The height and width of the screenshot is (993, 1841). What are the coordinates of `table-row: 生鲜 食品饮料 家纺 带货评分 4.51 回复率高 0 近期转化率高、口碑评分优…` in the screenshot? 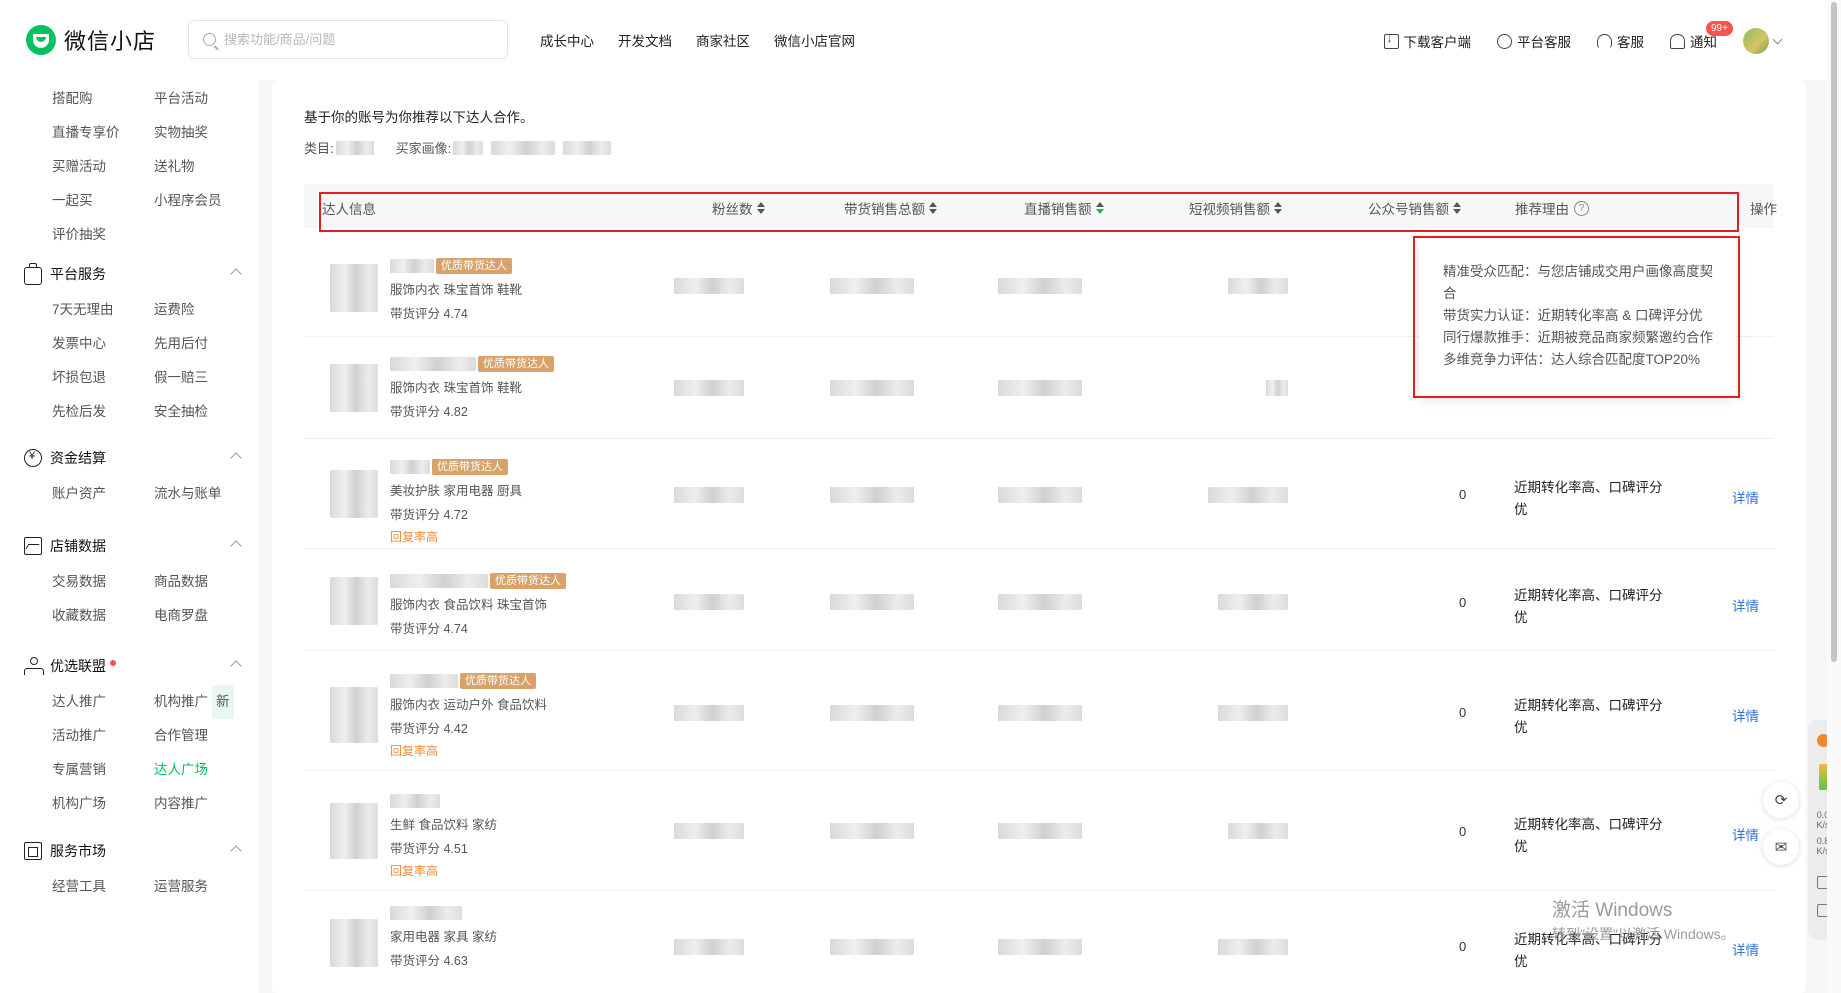 It's located at (1039, 831).